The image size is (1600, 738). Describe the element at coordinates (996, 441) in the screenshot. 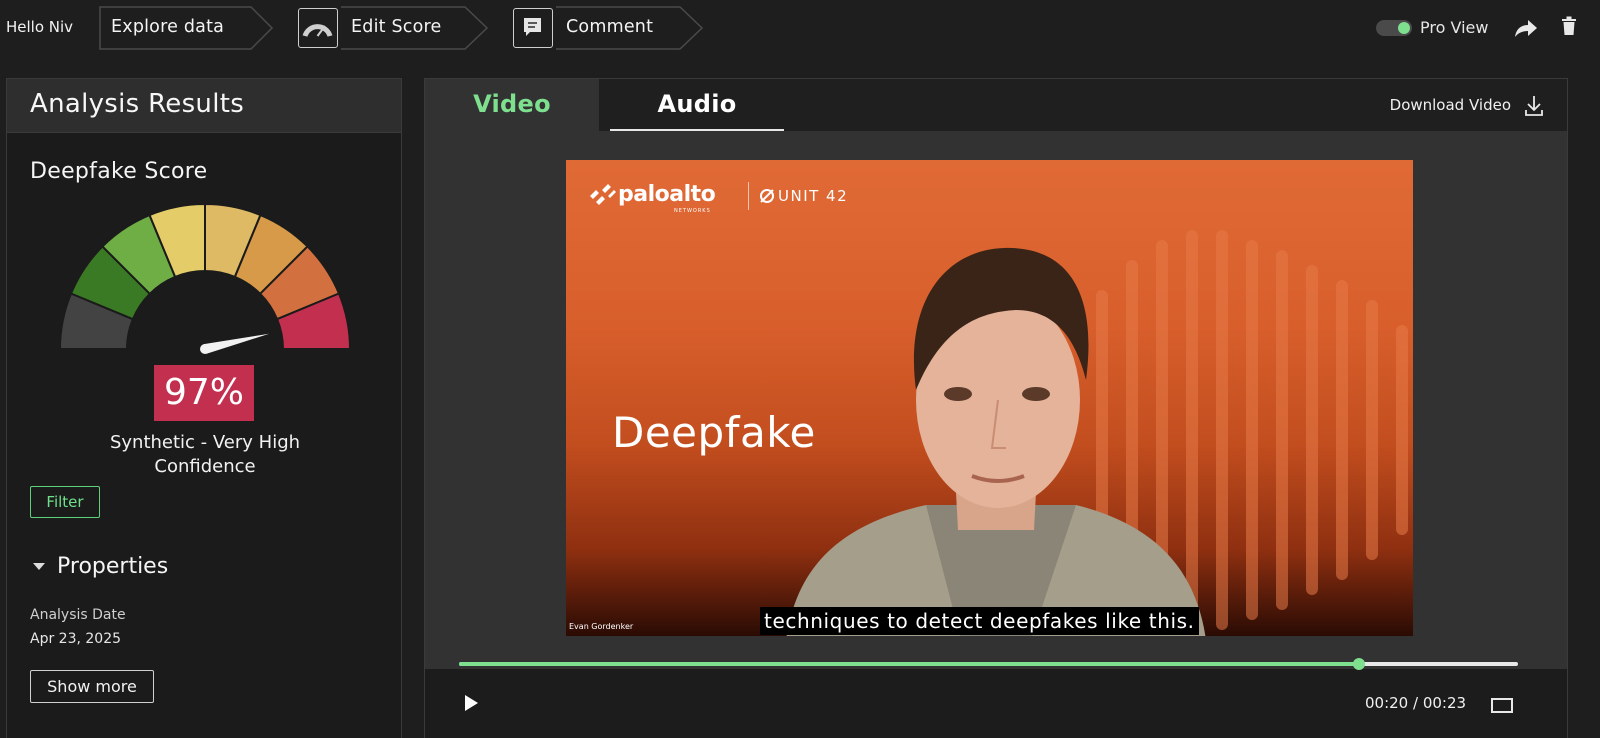

I see `speaker-figure` at that location.